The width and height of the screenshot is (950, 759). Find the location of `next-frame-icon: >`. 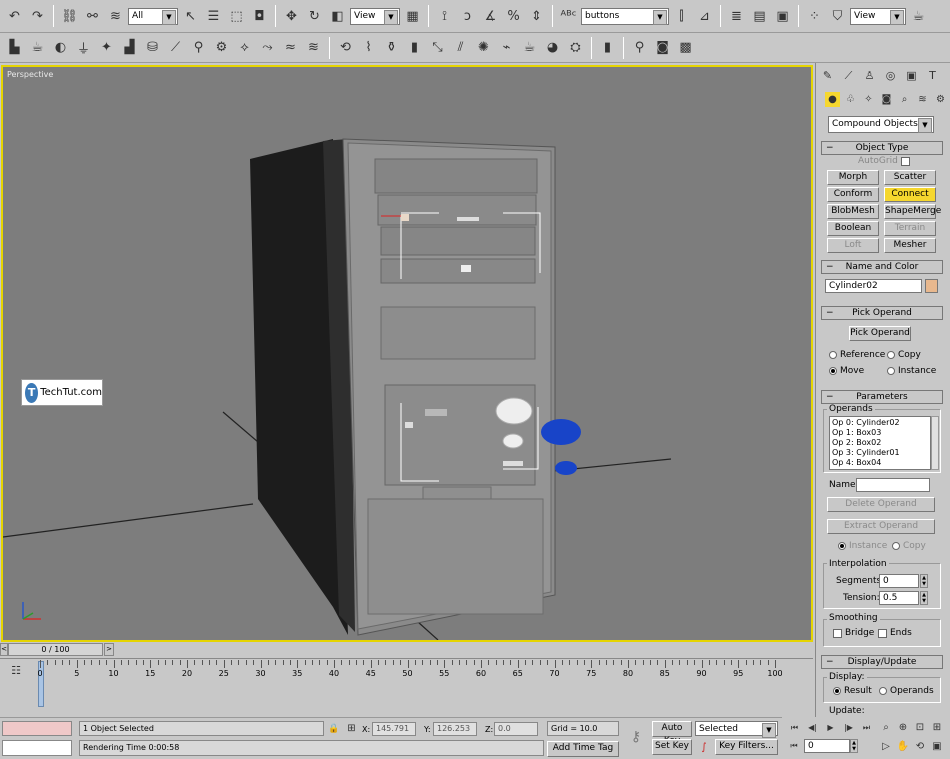

next-frame-icon: > is located at coordinates (109, 649).